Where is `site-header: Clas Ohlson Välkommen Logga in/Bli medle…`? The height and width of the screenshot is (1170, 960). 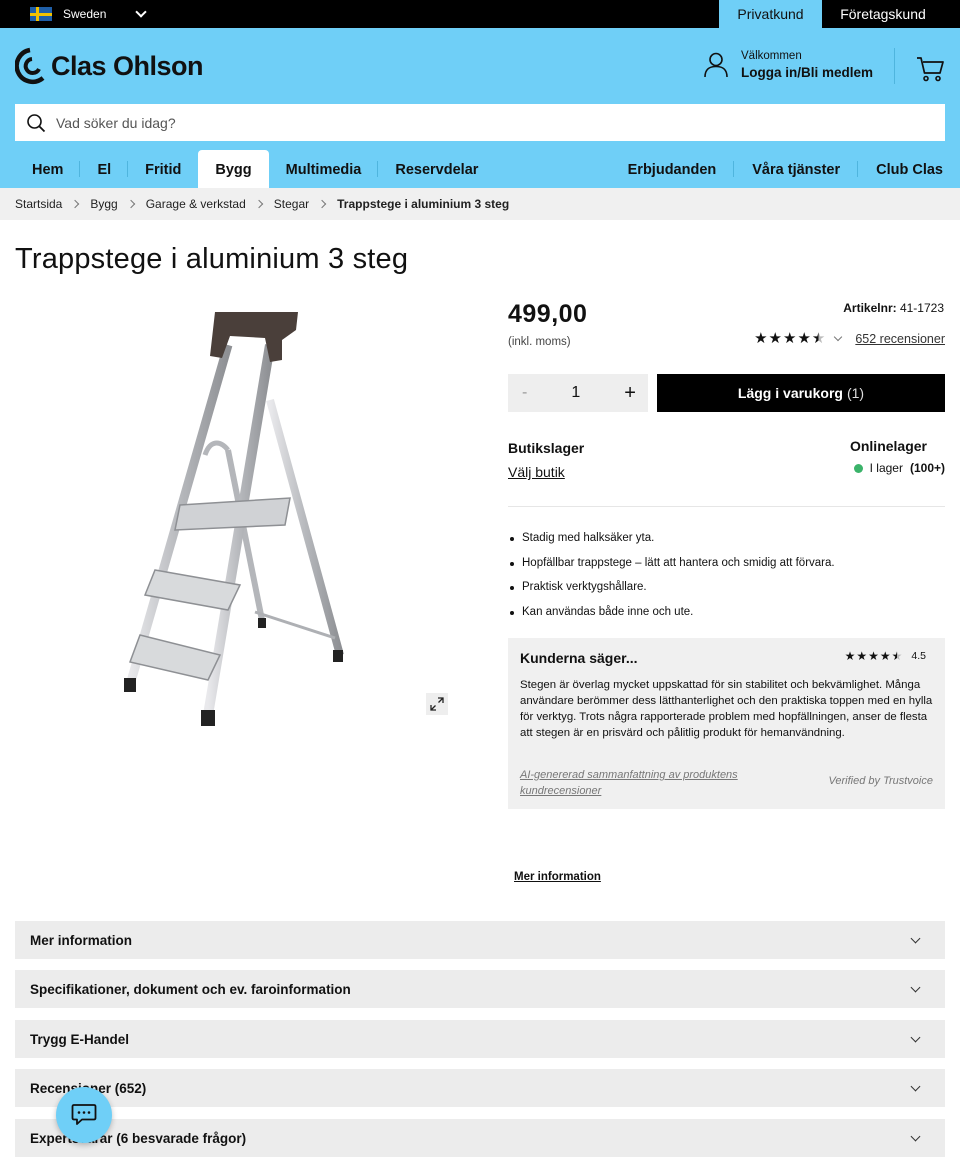
site-header: Clas Ohlson Välkommen Logga in/Bli medle… is located at coordinates (480, 108).